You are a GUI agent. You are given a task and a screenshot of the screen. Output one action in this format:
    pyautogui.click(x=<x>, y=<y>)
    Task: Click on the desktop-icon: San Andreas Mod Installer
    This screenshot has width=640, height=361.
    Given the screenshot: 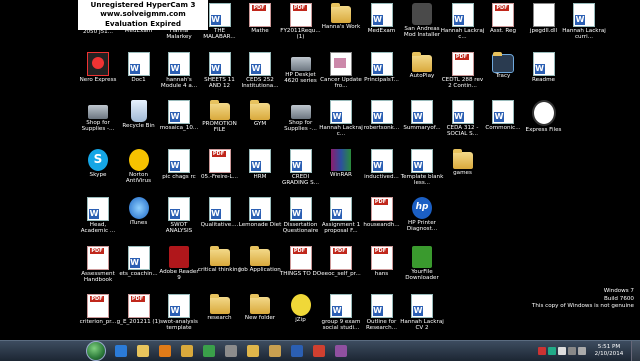 What is the action you would take?
    pyautogui.click(x=422, y=25)
    